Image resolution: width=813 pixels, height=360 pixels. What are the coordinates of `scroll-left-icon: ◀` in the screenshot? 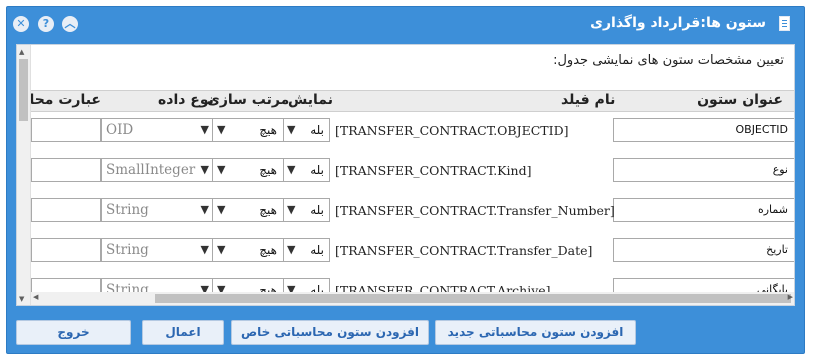 It's located at (35, 297).